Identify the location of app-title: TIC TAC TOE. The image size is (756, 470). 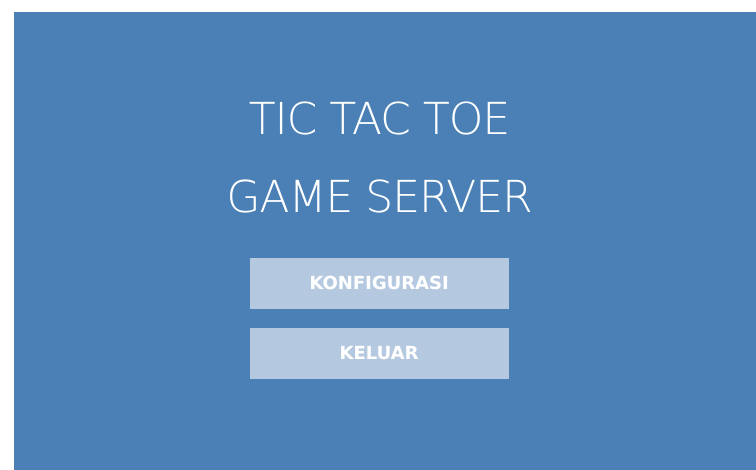
(379, 120).